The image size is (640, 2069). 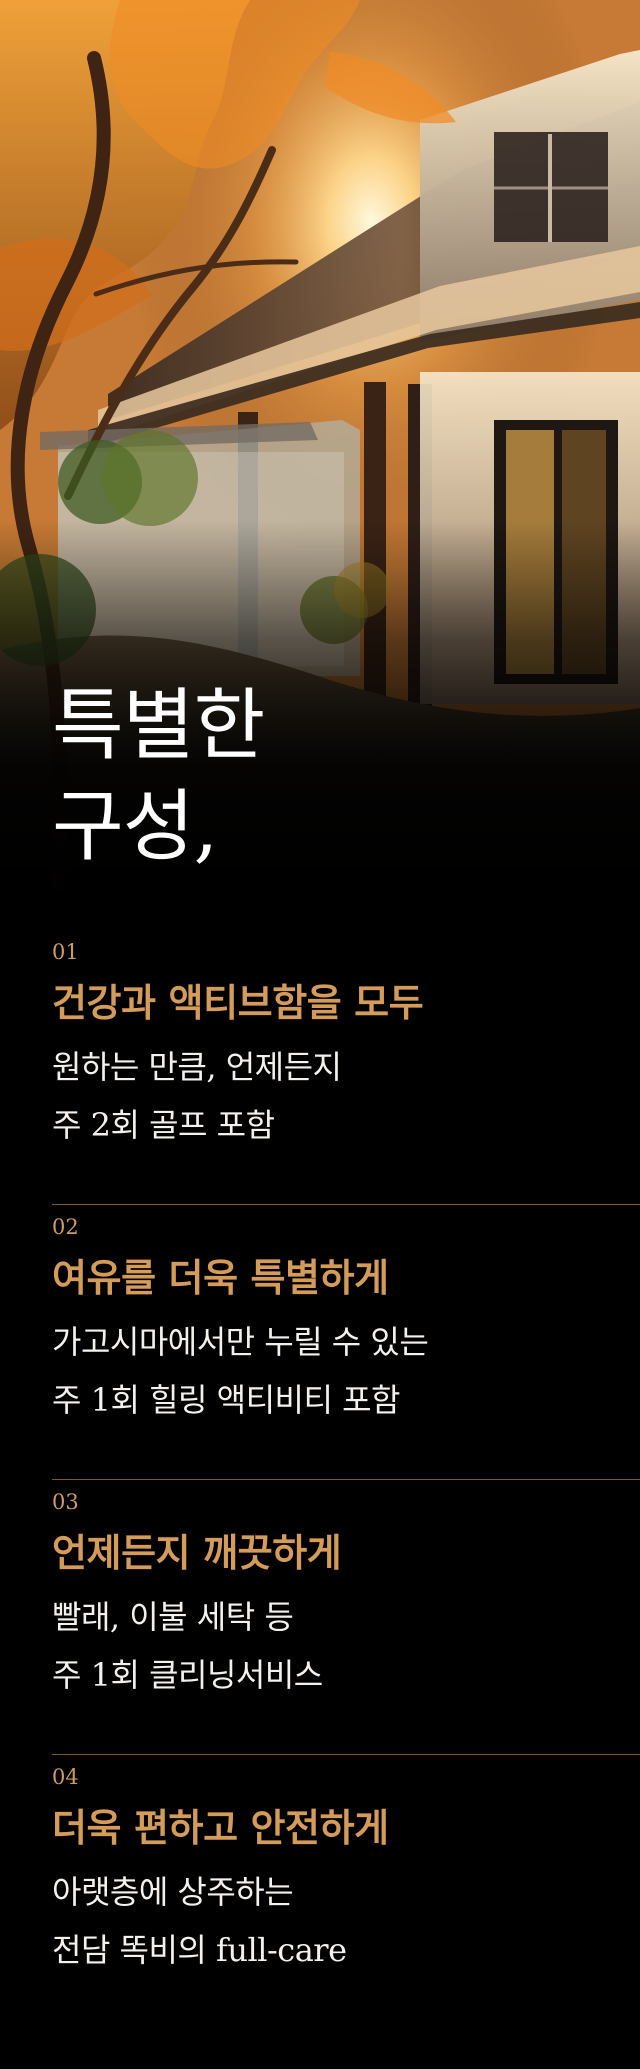 I want to click on feature-title: 여유를 더욱 특별하게, so click(x=220, y=1277).